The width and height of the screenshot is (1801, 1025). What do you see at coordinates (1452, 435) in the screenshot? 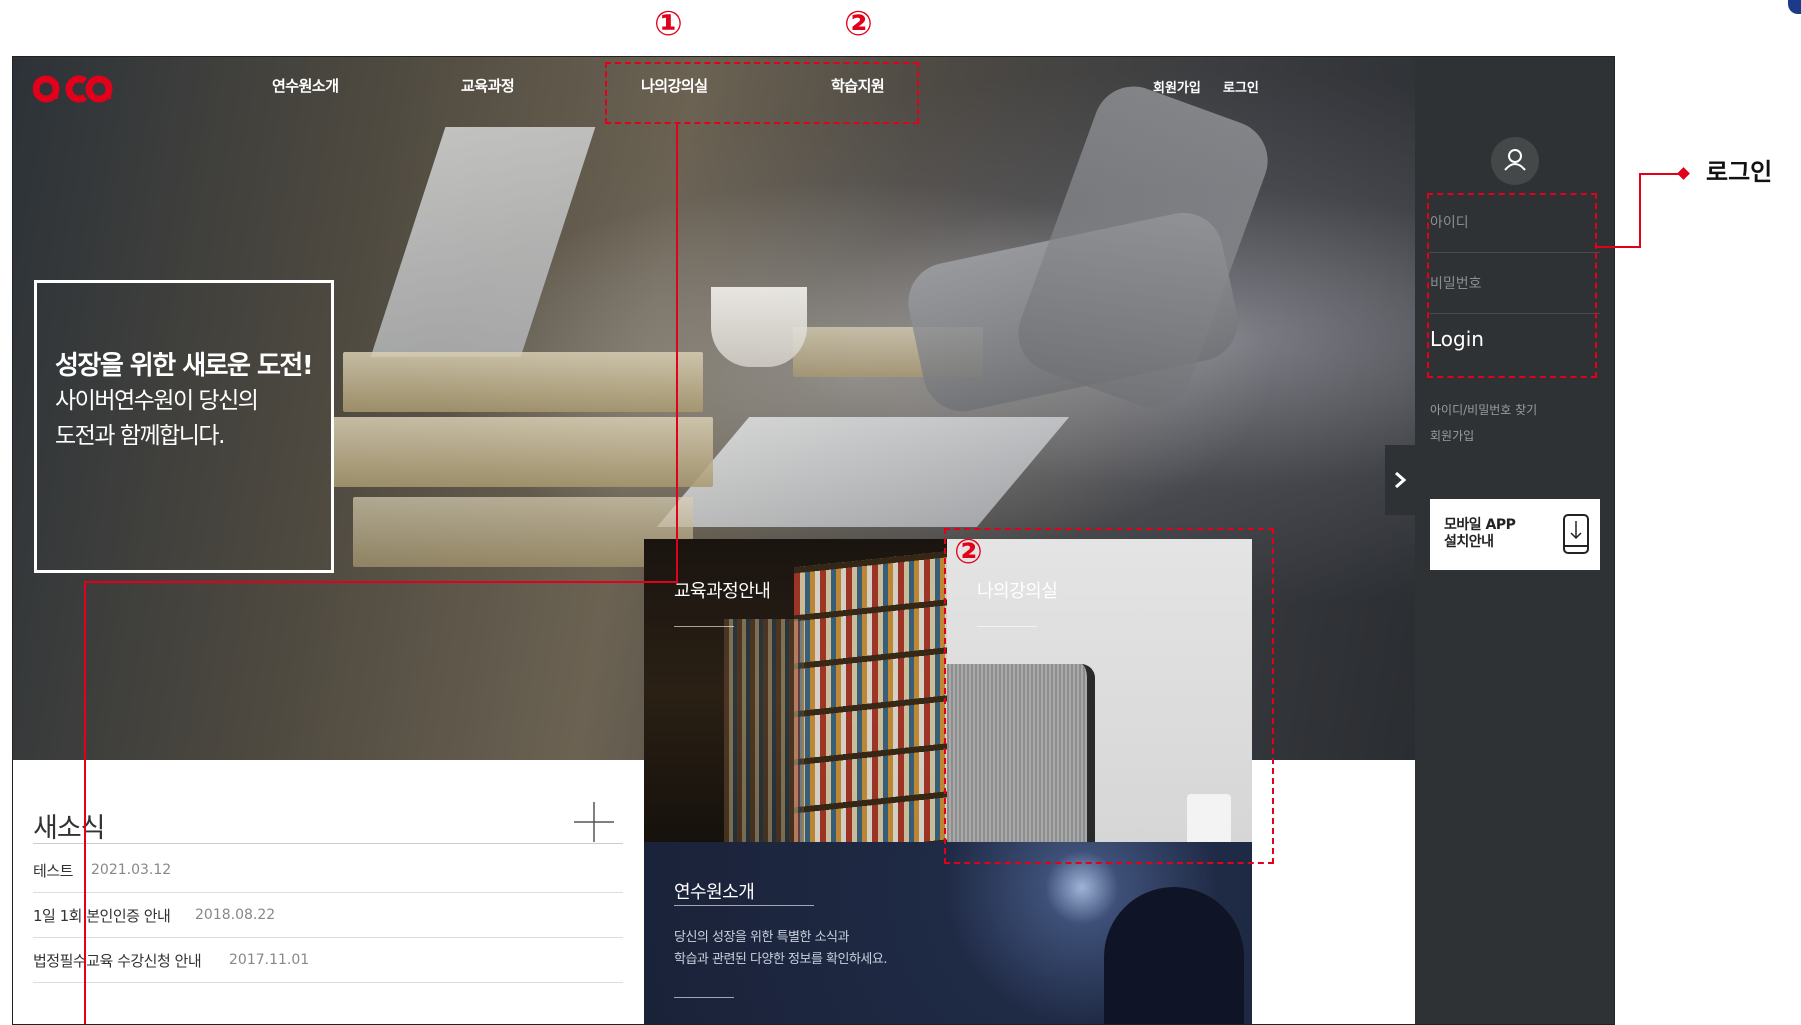
I see `sidebar-join-link: 회원가입` at bounding box center [1452, 435].